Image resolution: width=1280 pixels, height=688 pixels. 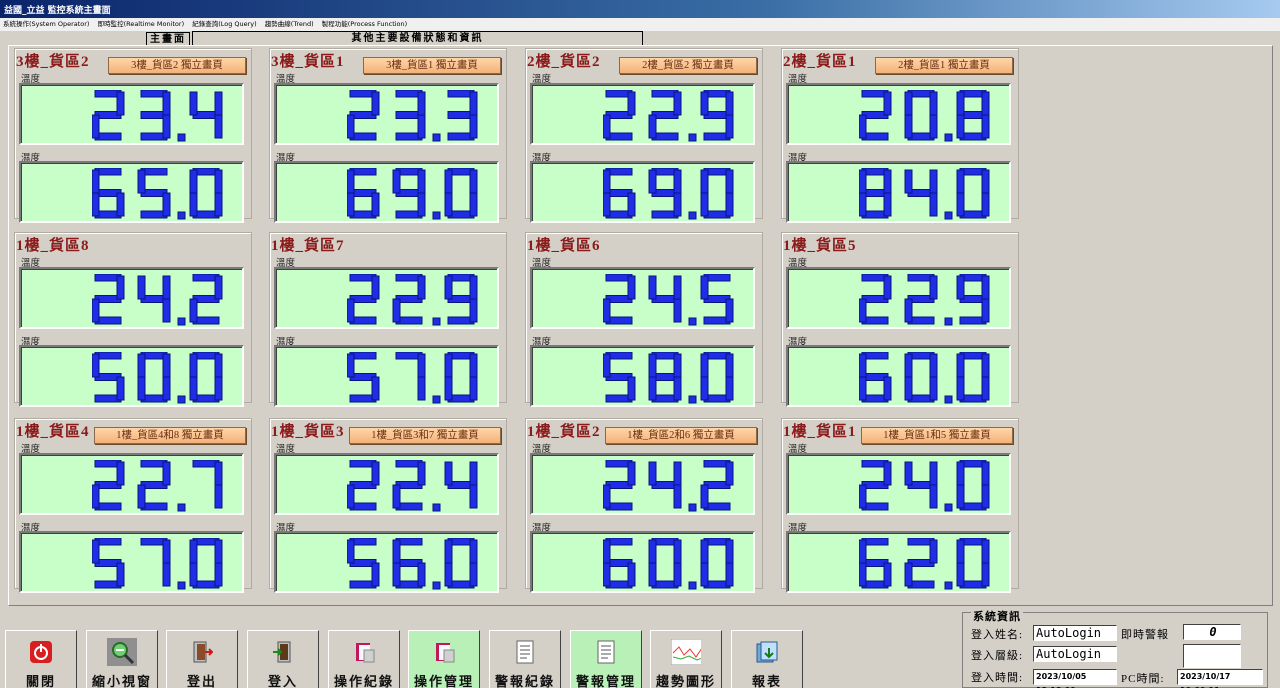 What do you see at coordinates (820, 246) in the screenshot?
I see `zone-title: 1樓_貨區5` at bounding box center [820, 246].